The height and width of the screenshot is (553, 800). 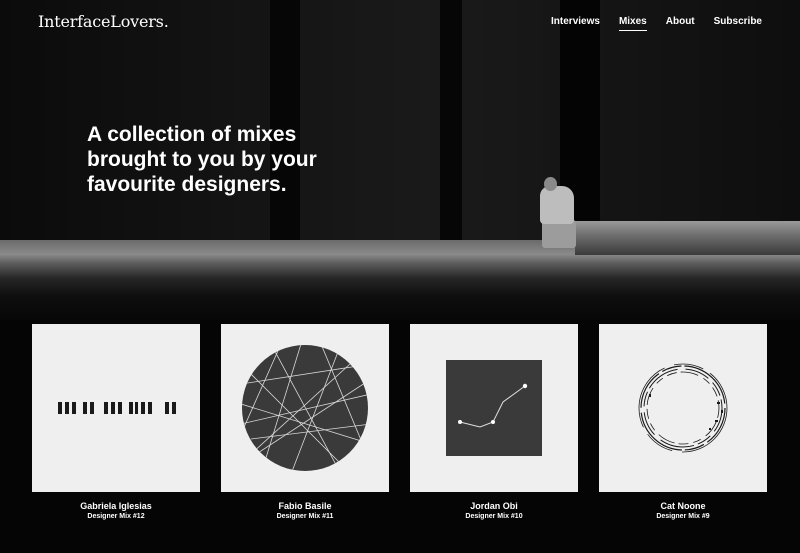 I want to click on mix-card: Gabriela Iglesias Designer Mix #12, so click(x=116, y=422).